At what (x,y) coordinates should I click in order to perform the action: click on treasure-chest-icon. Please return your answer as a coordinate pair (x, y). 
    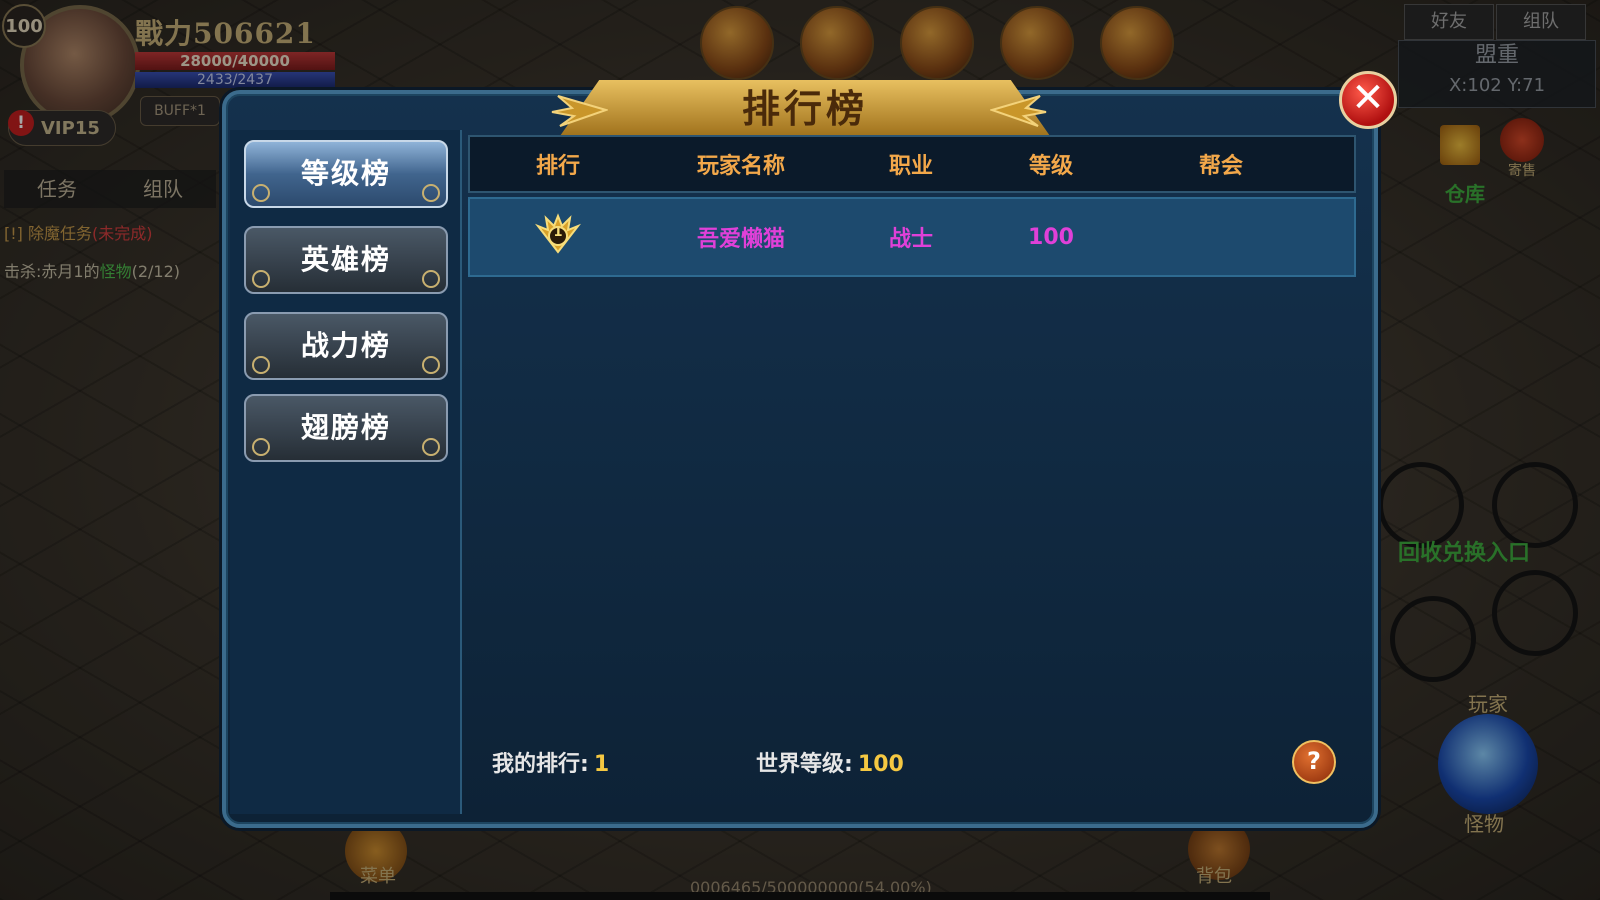
    Looking at the image, I should click on (837, 43).